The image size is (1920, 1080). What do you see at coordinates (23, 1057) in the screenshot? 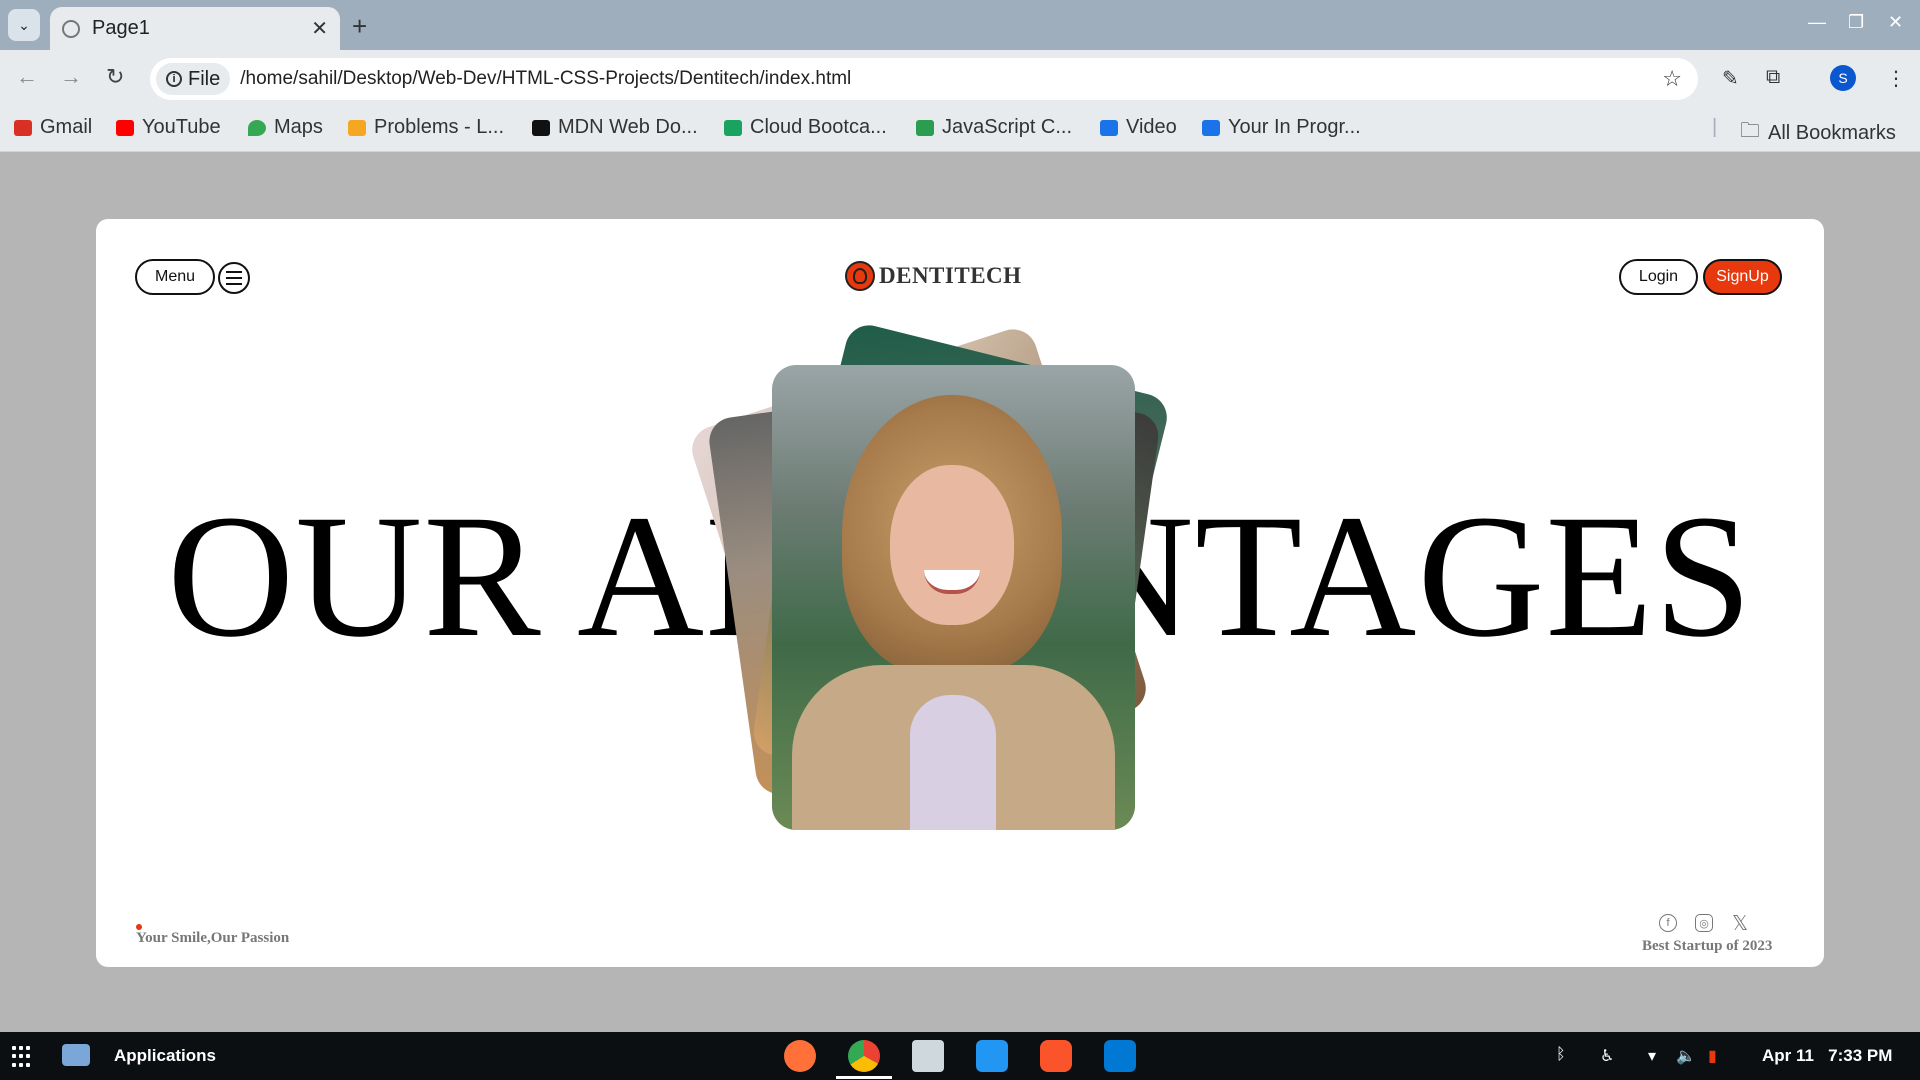
I see `app-grid-icon` at bounding box center [23, 1057].